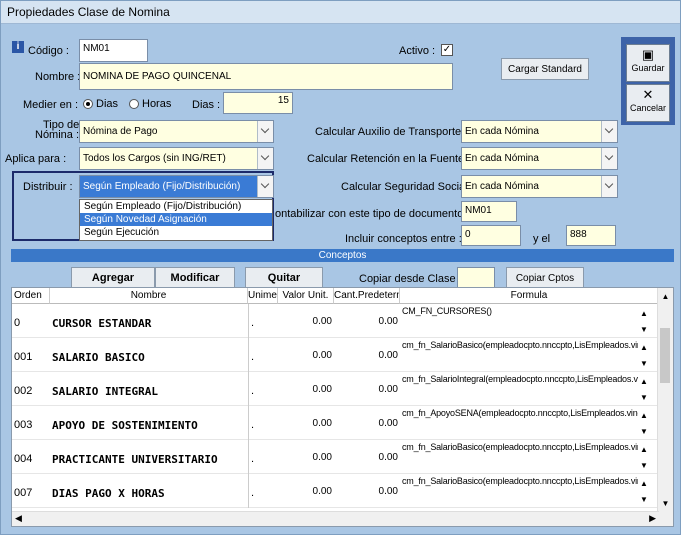 This screenshot has height=545, width=691. I want to click on incluir-y-label: y el, so click(542, 239).